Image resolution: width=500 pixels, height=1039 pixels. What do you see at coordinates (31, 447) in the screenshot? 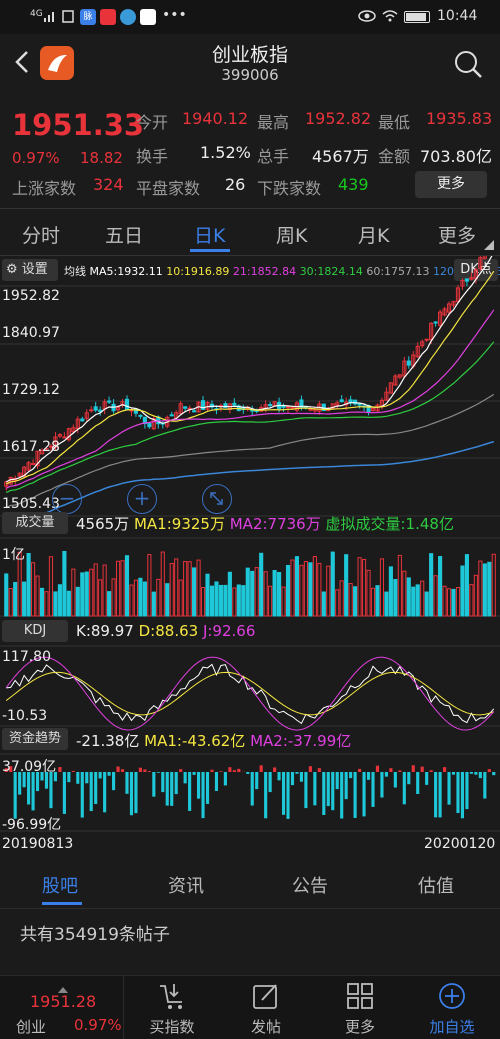
I see `y-label-4: 1617.28` at bounding box center [31, 447].